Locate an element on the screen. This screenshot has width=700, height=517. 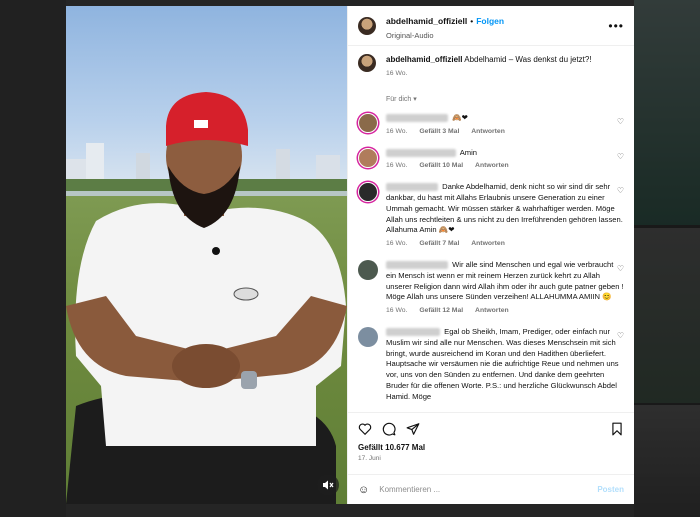
author-username: abdelhamid_offiziell is located at coordinates (426, 21).